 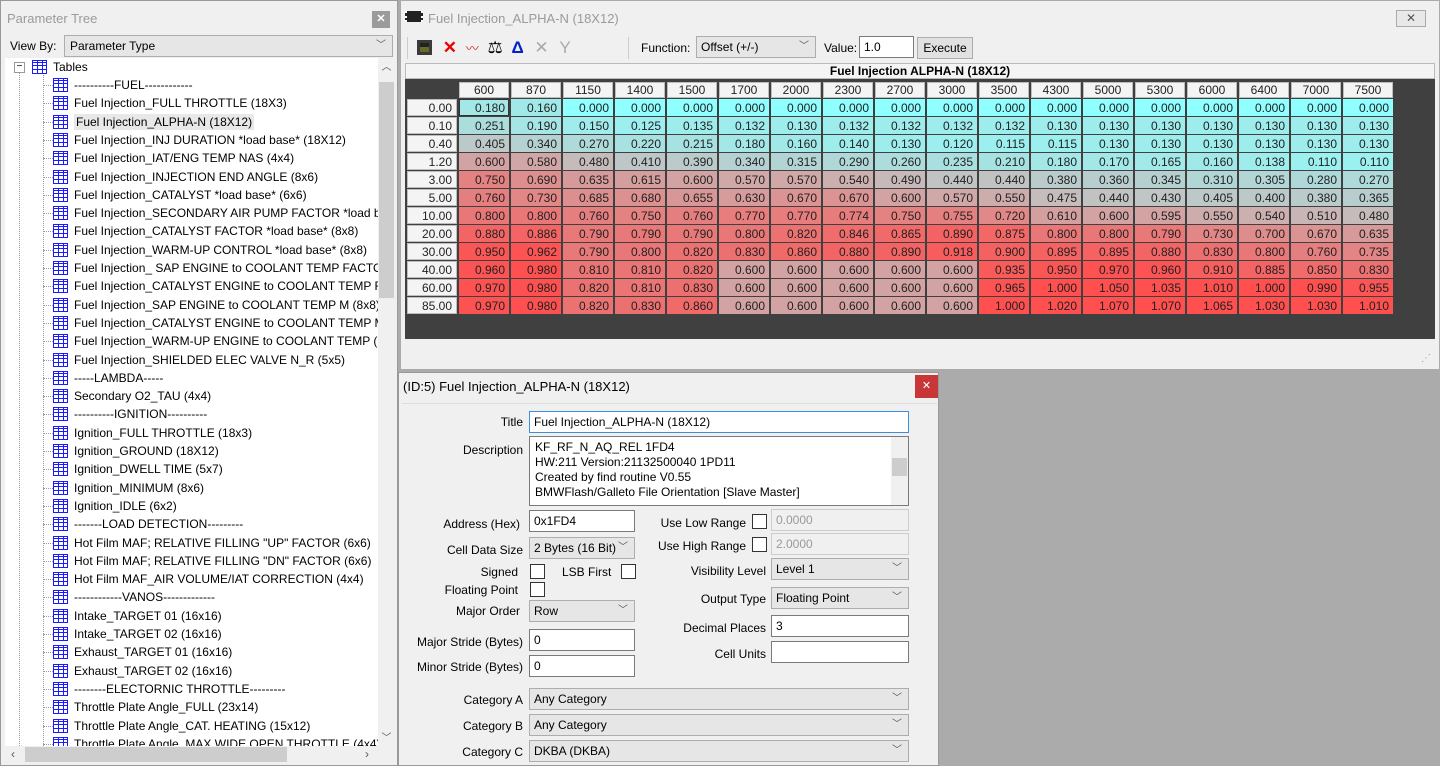 I want to click on table-cell: 0.220, so click(x=640, y=143).